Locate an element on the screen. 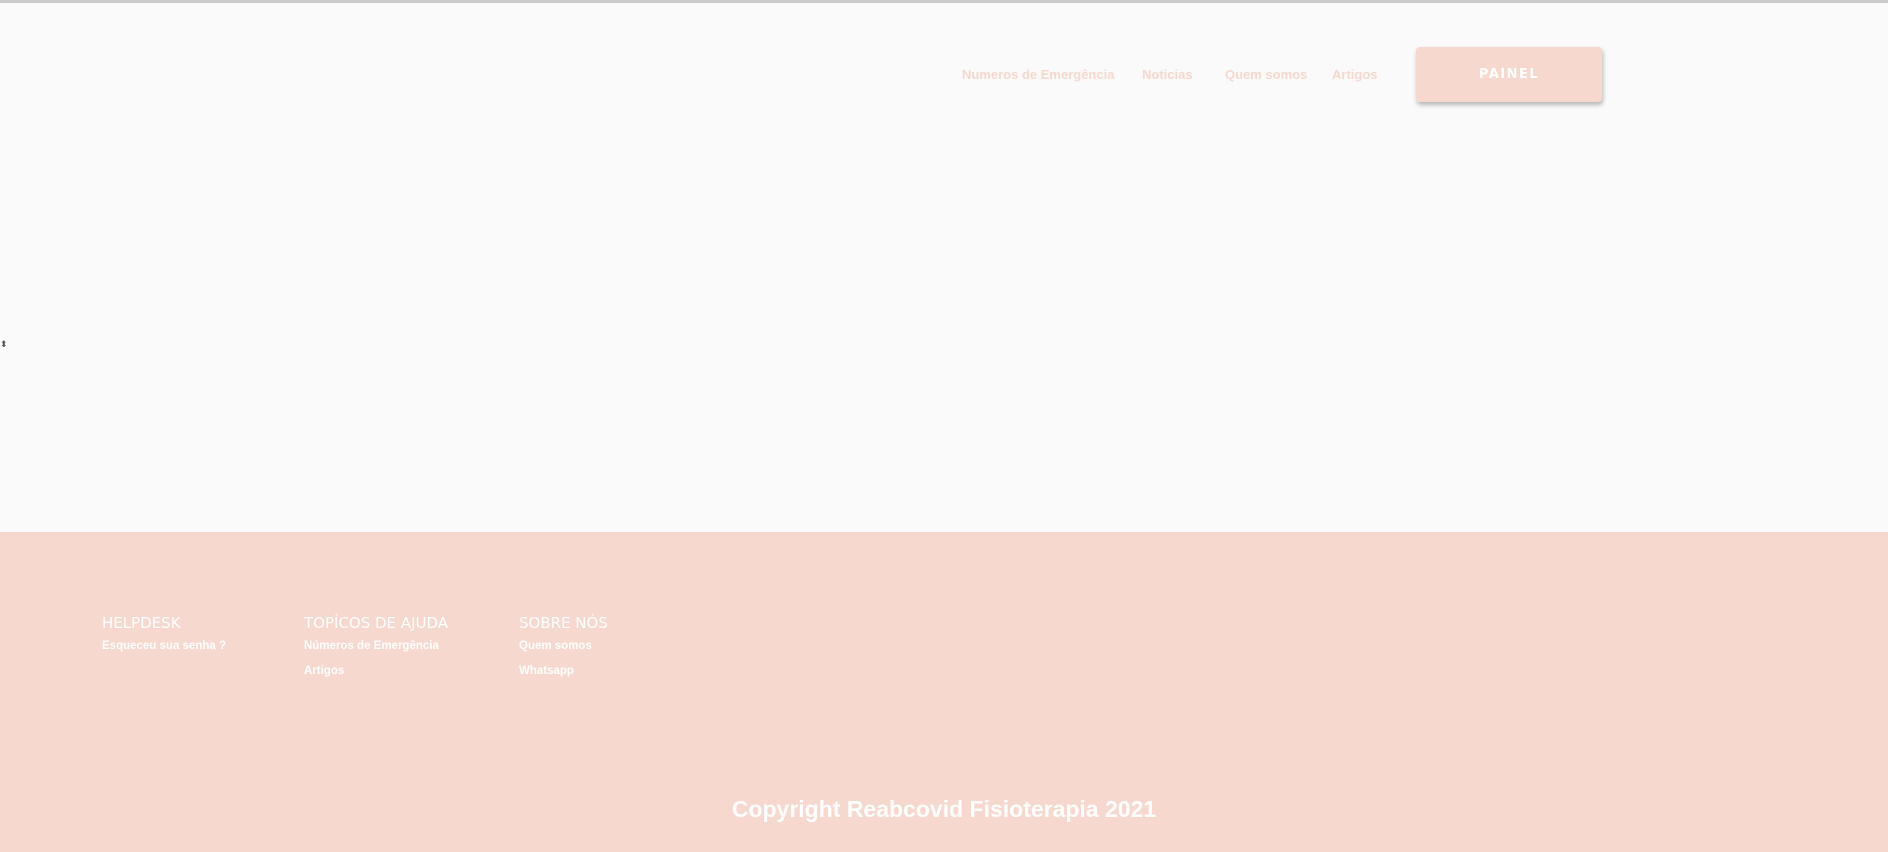  footer-column-sobre: SOBRE NÓS Quem somos Whatsapp is located at coordinates (563, 652).